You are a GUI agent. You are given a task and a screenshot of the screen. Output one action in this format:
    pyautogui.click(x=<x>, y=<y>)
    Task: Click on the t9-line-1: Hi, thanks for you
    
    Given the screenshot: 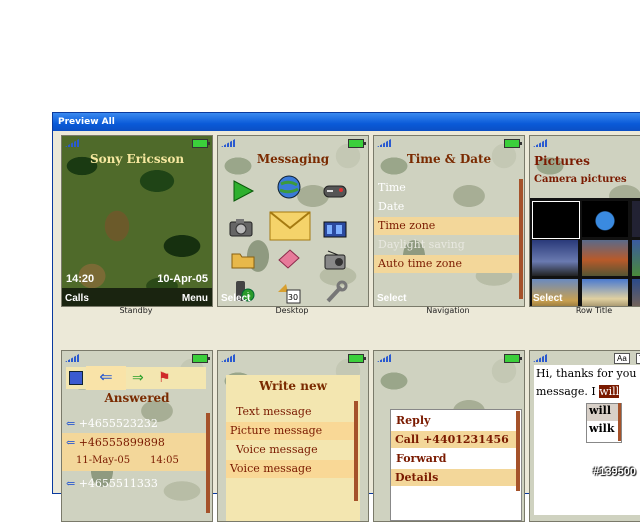 What is the action you would take?
    pyautogui.click(x=586, y=373)
    